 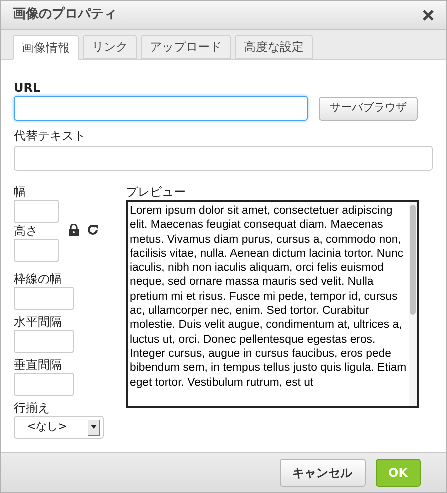 What do you see at coordinates (93, 230) in the screenshot?
I see `refresh-icon` at bounding box center [93, 230].